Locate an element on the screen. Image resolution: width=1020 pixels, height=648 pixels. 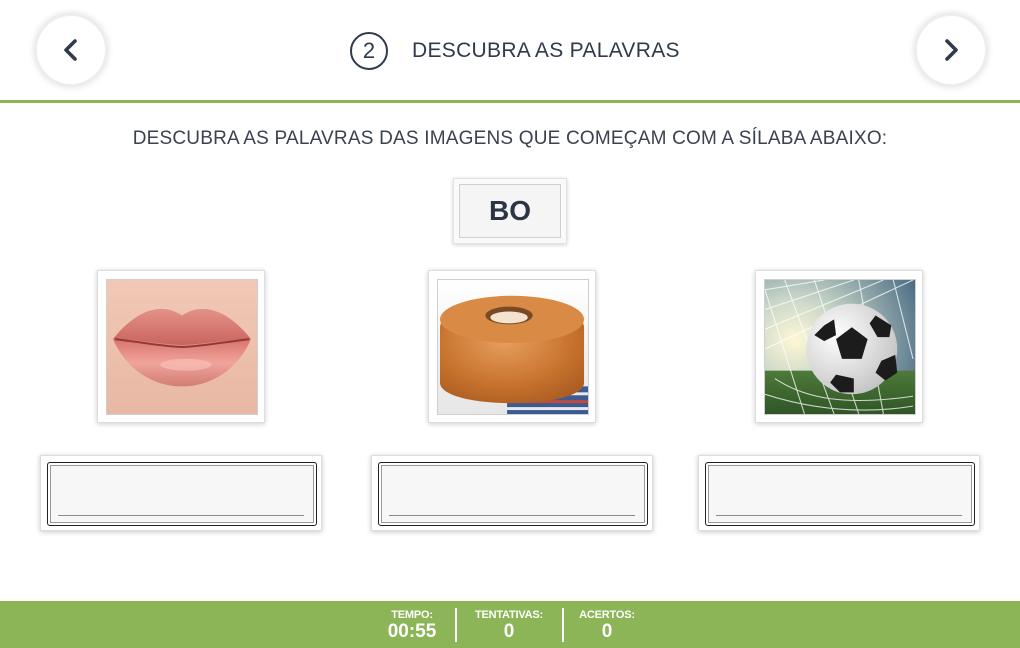
previous-button is located at coordinates (71, 50).